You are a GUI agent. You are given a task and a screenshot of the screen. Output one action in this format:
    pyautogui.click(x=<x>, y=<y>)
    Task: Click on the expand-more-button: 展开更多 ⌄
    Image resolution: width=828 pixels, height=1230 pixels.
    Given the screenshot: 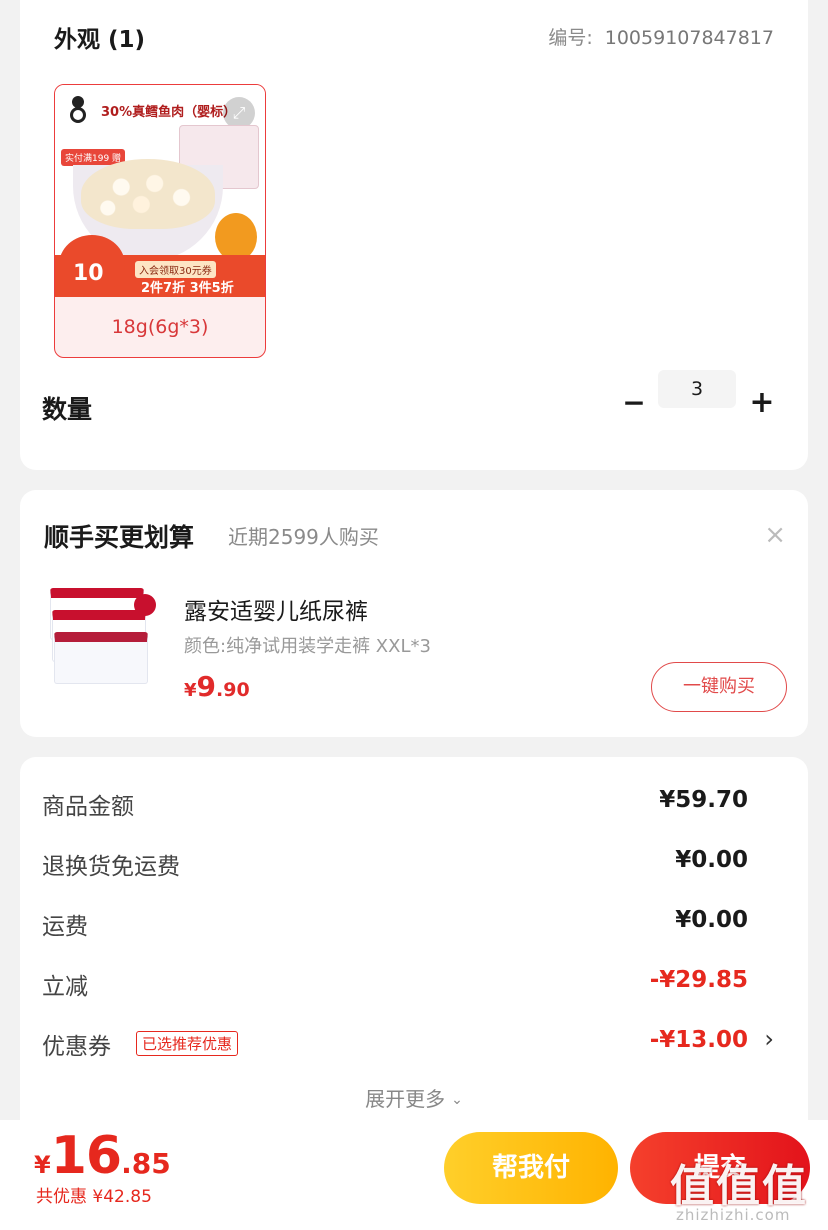 What is the action you would take?
    pyautogui.click(x=414, y=1097)
    